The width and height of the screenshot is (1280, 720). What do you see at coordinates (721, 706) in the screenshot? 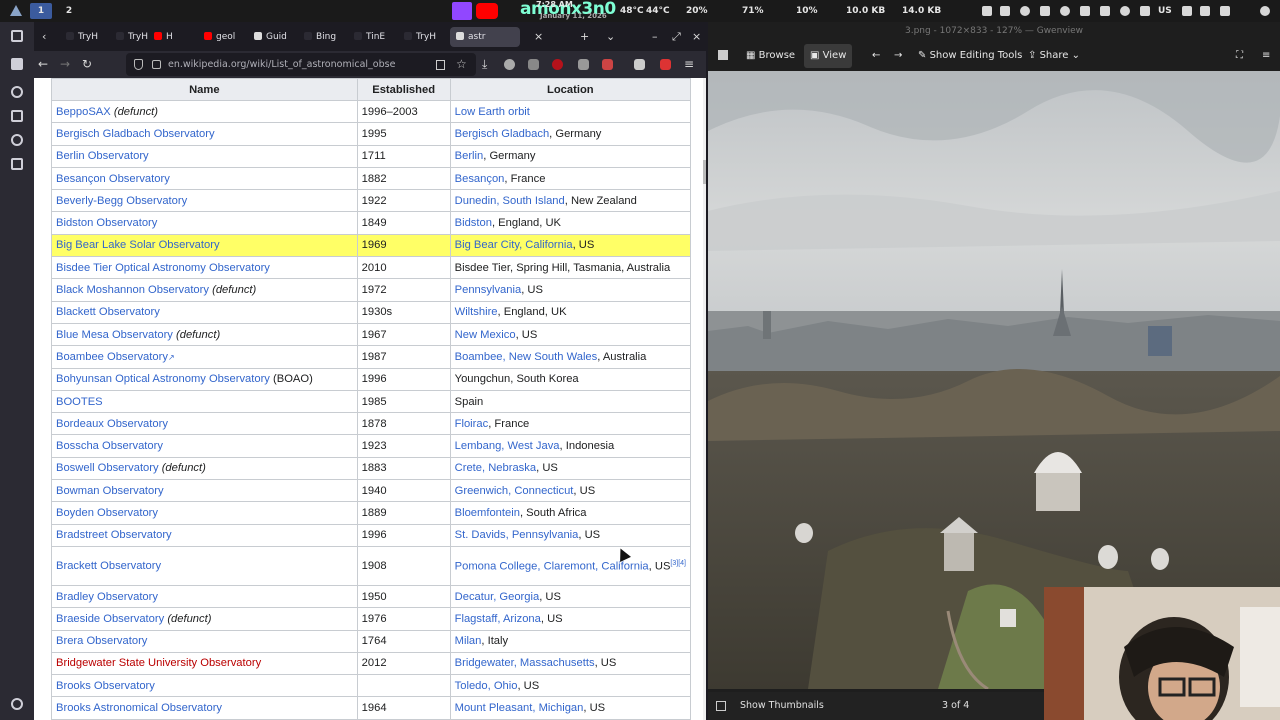
I see `thumbnails-icon` at bounding box center [721, 706].